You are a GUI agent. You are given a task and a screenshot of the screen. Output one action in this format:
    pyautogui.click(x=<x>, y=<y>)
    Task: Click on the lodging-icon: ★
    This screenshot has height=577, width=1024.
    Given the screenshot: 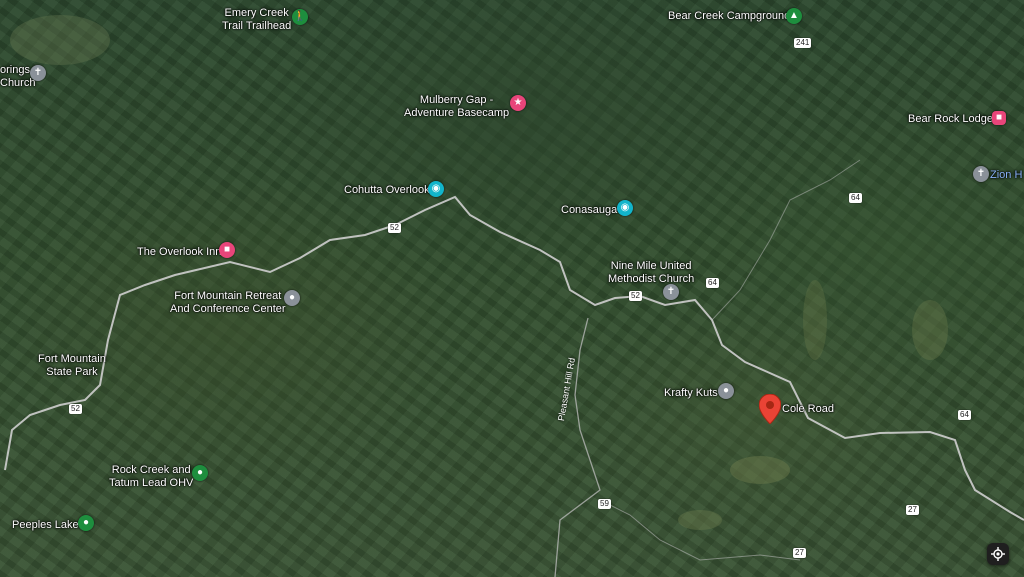 What is the action you would take?
    pyautogui.click(x=518, y=103)
    